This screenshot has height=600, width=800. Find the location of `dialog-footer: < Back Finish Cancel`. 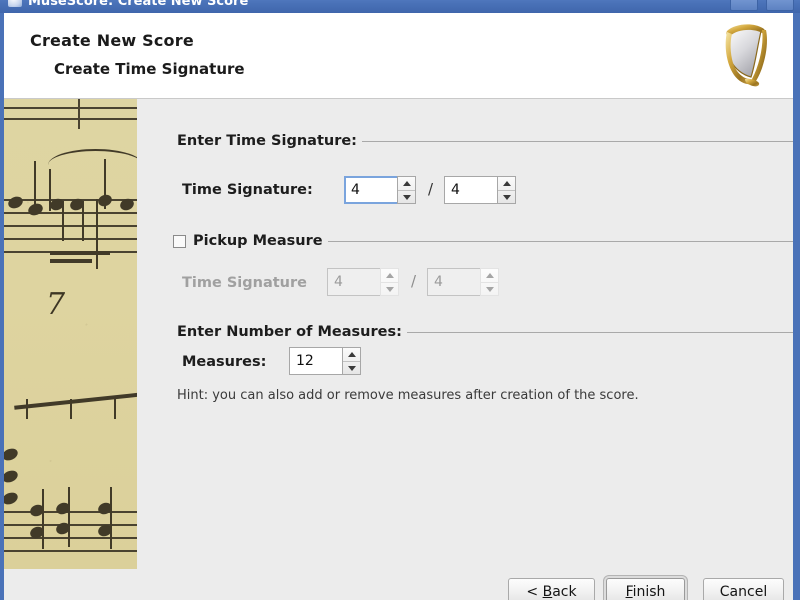

dialog-footer: < Back Finish Cancel is located at coordinates (398, 584).